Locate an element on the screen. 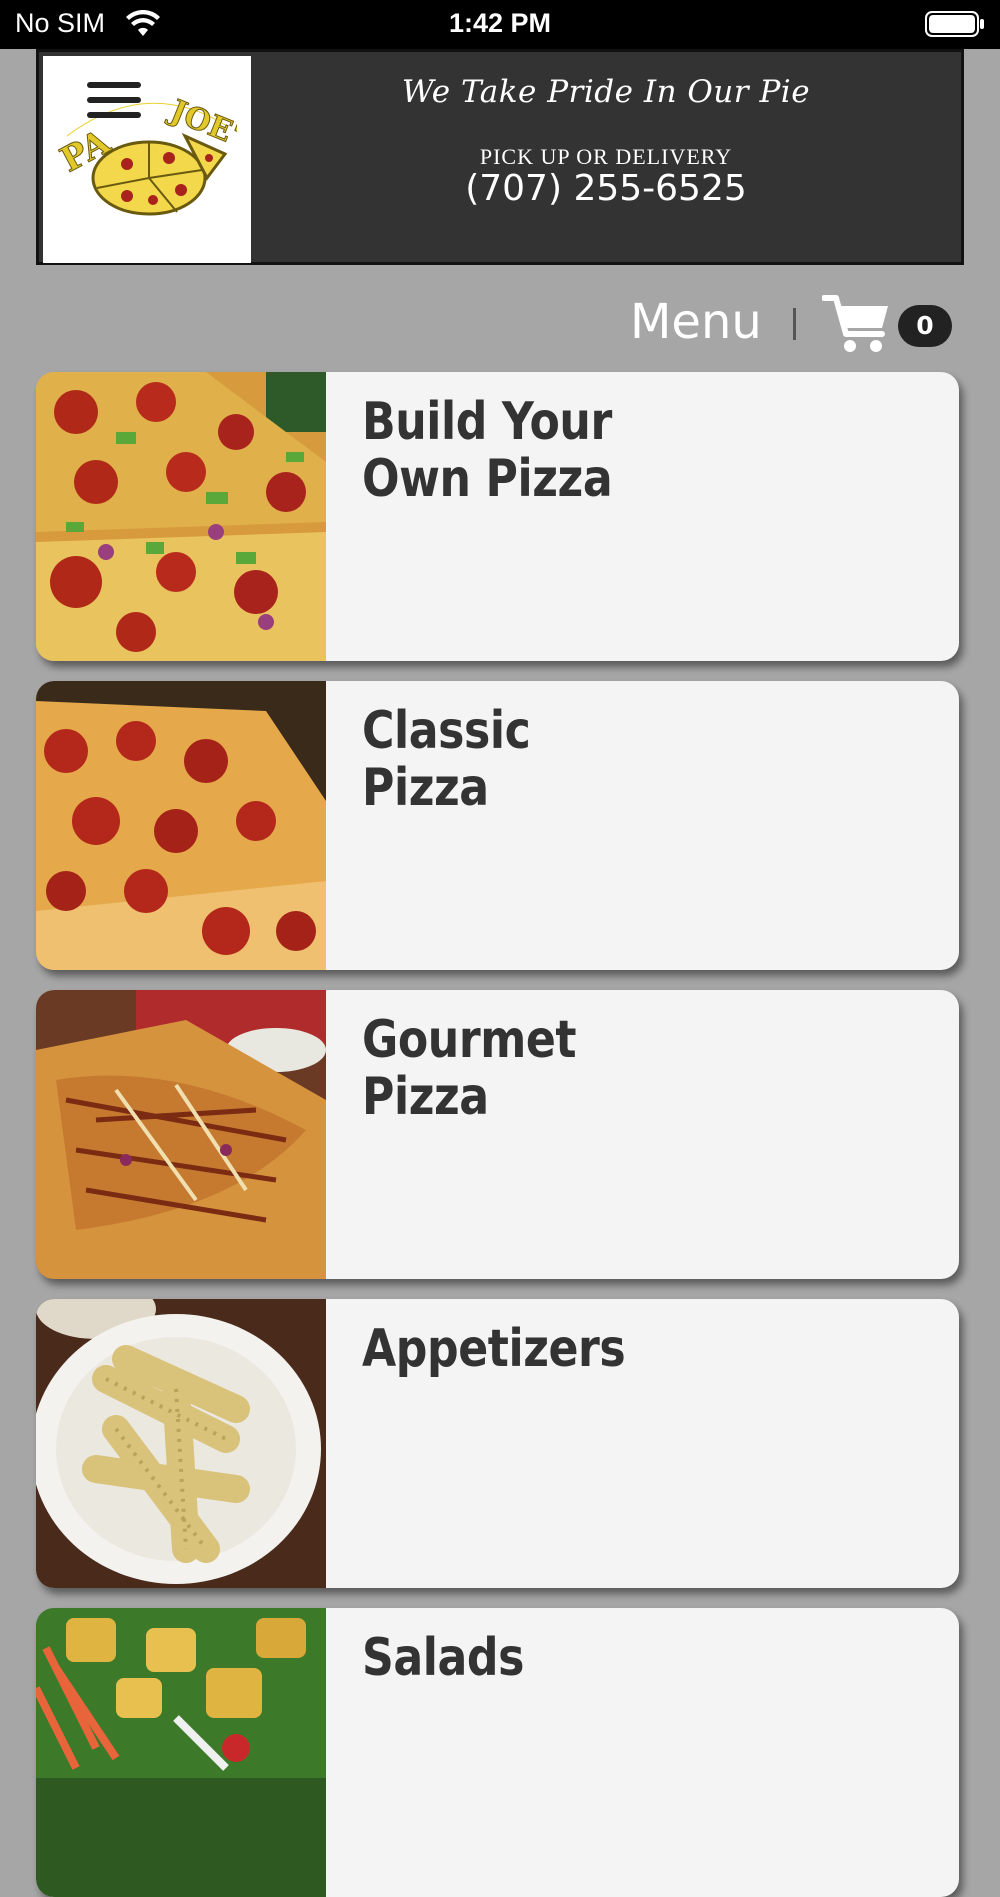 The image size is (1000, 1897). menu-link: Menu is located at coordinates (696, 322).